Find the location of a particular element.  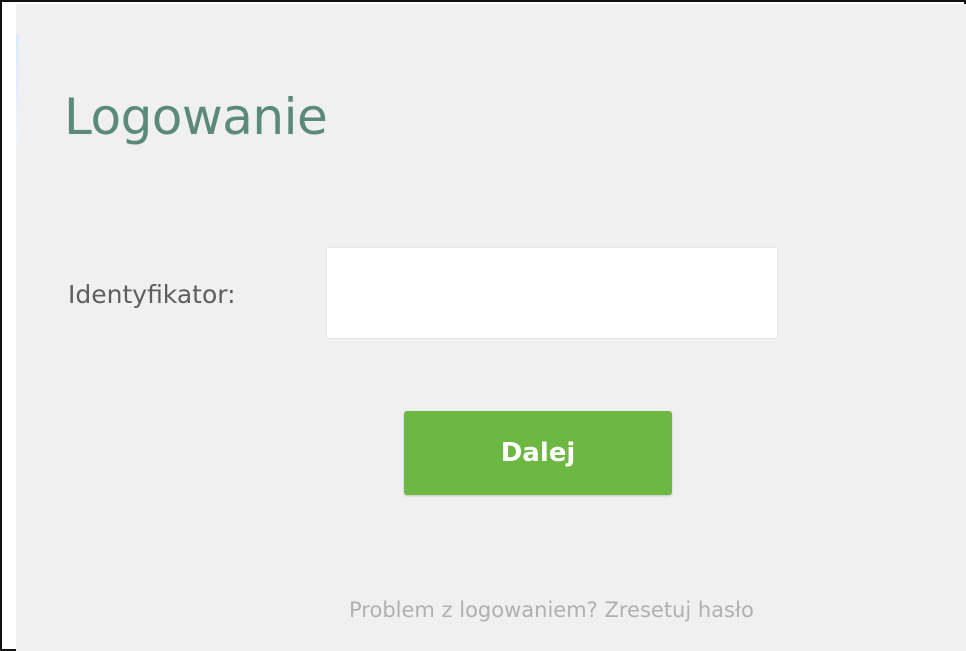

page-title: Logowanie is located at coordinates (196, 117).